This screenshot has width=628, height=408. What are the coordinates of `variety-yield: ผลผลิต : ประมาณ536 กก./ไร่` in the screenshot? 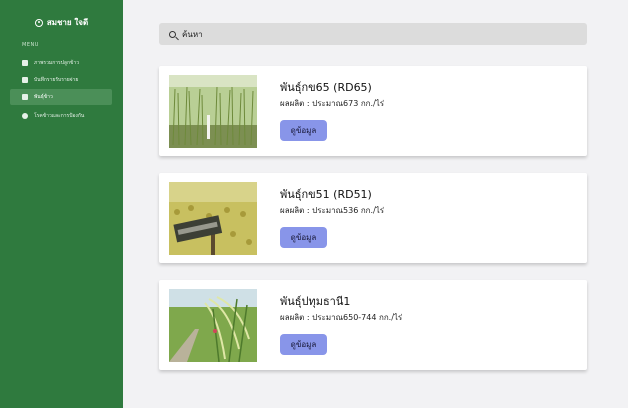 It's located at (332, 210).